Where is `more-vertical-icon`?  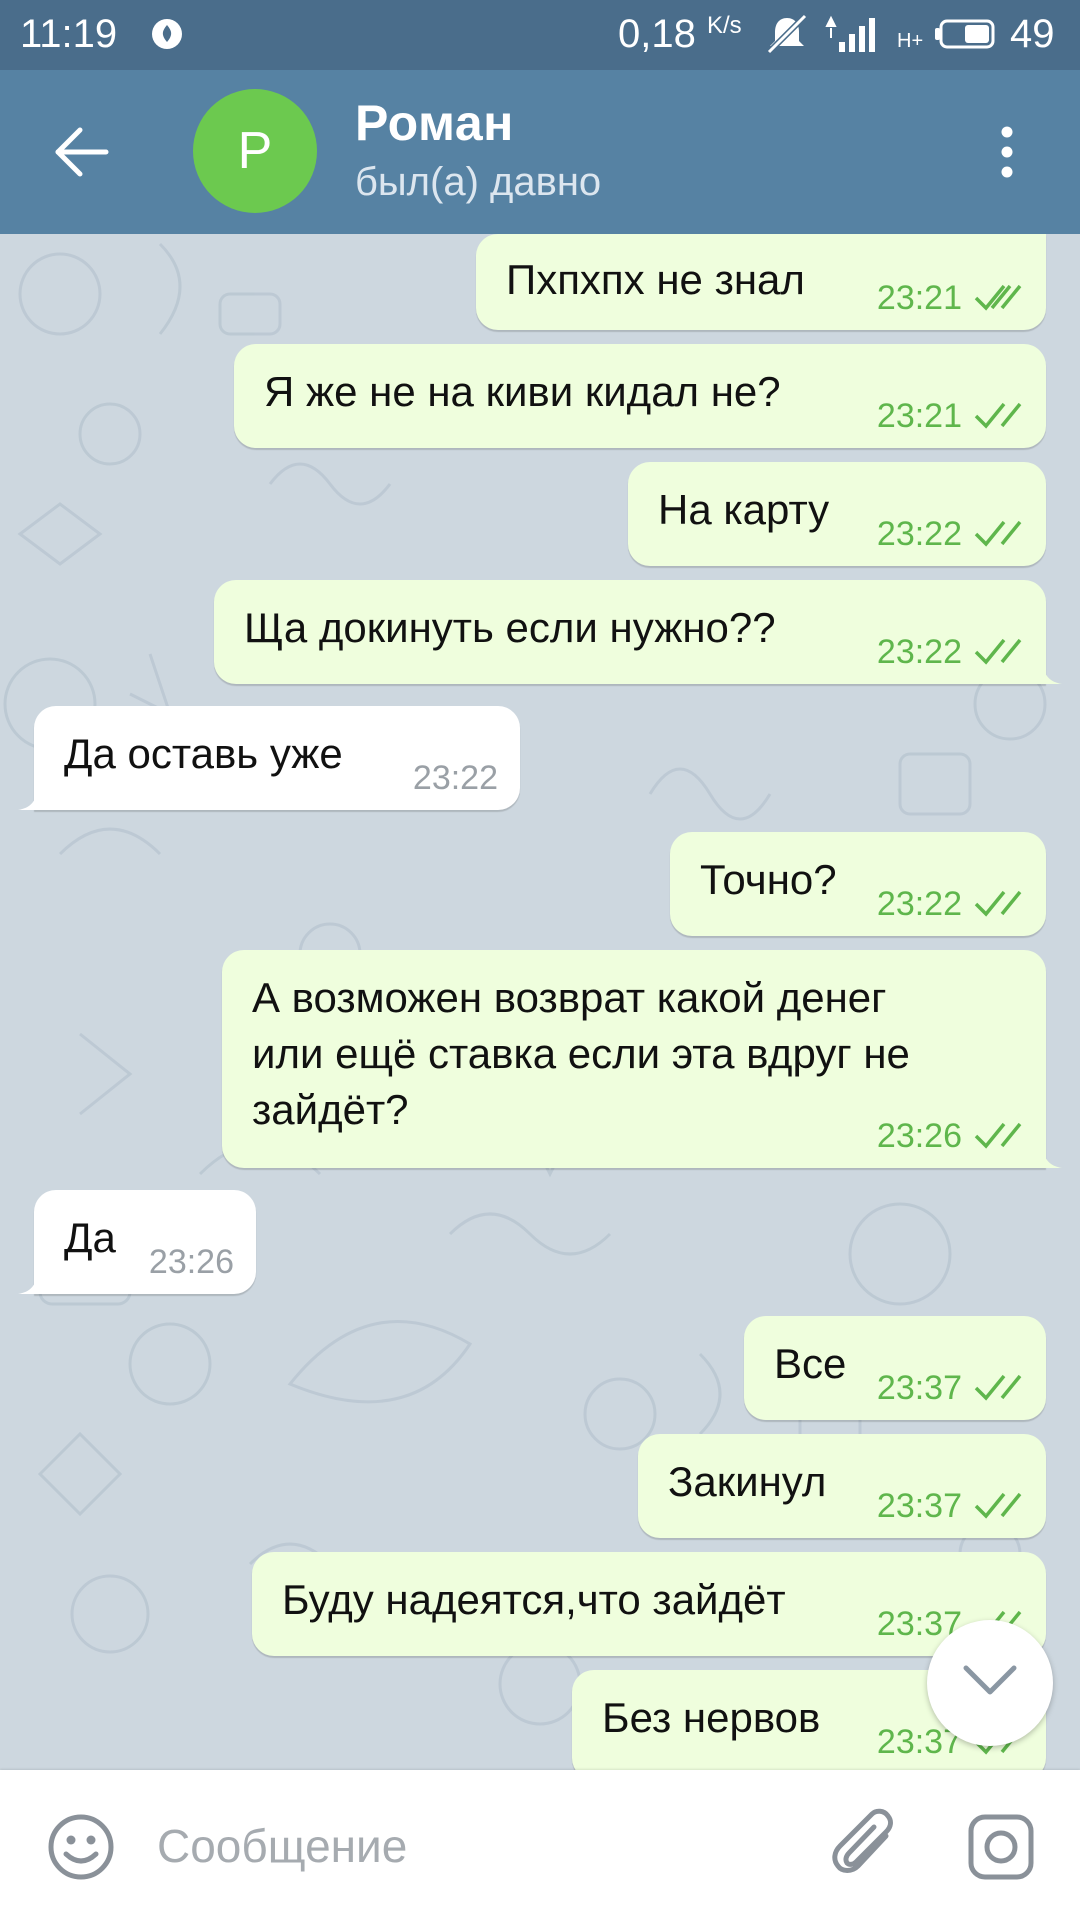 more-vertical-icon is located at coordinates (1007, 152).